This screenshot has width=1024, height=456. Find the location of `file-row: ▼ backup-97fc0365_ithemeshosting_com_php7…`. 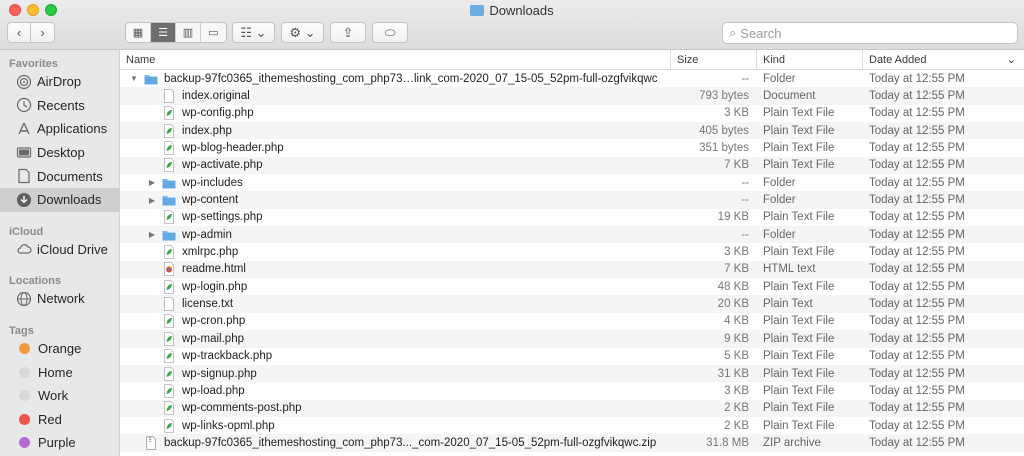

file-row: ▼ backup-97fc0365_ithemeshosting_com_php7… is located at coordinates (572, 78).